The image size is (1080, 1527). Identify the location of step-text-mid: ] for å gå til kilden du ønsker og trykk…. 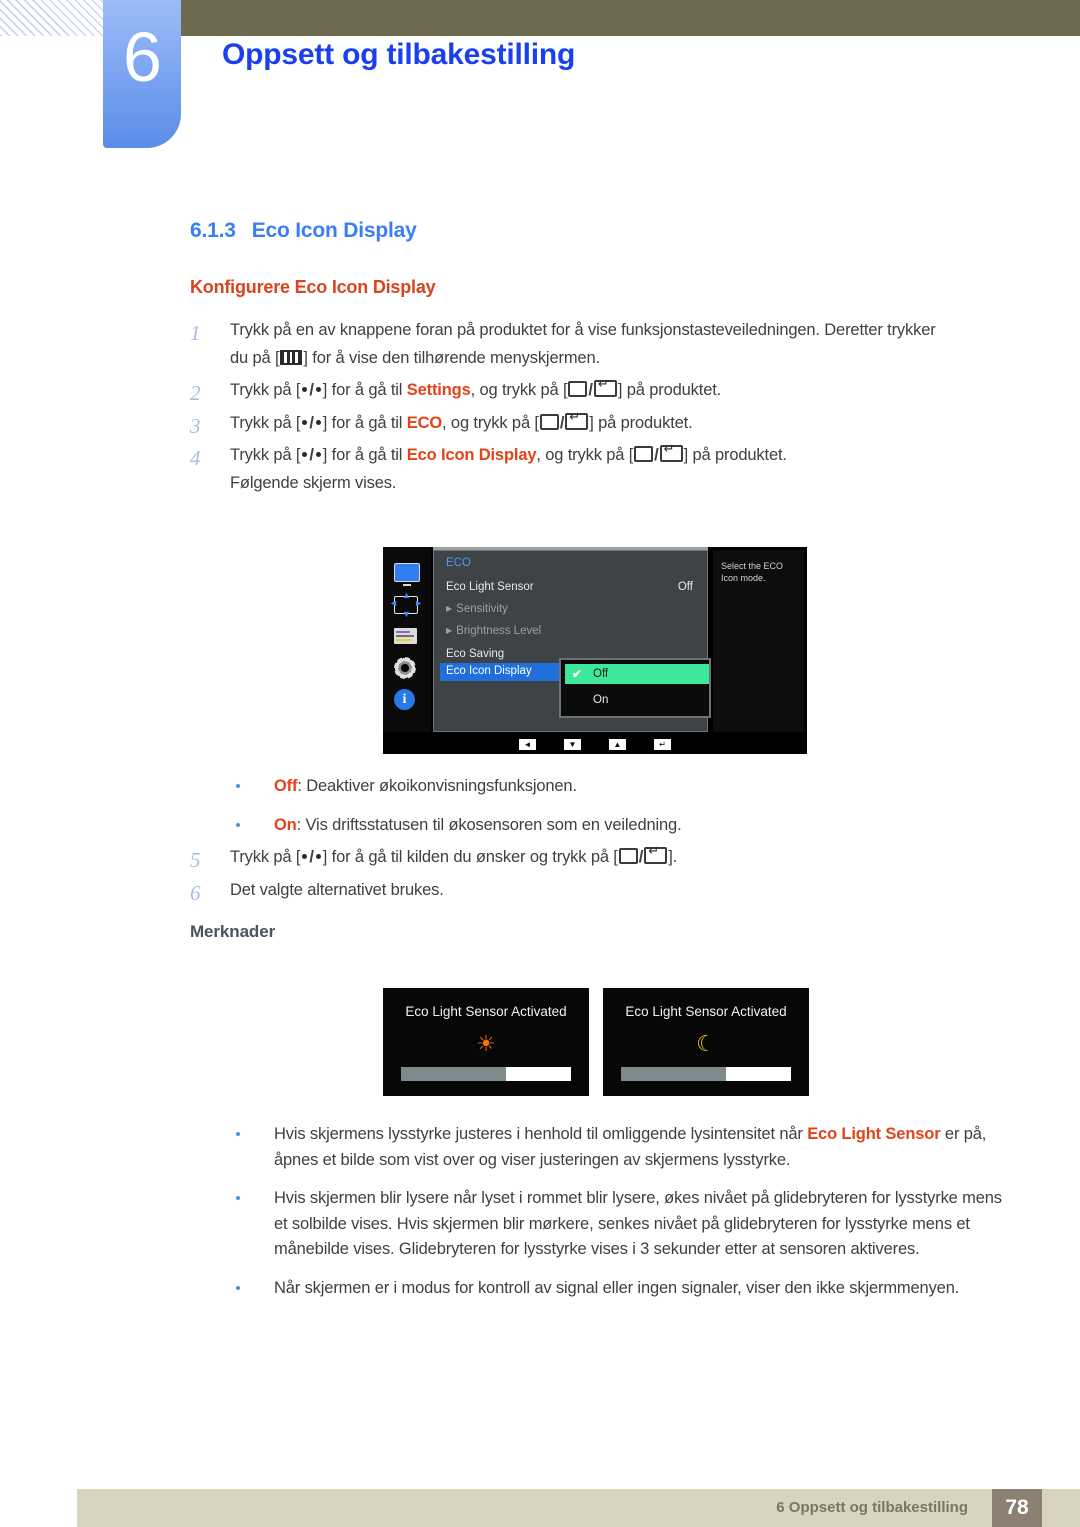
(470, 857).